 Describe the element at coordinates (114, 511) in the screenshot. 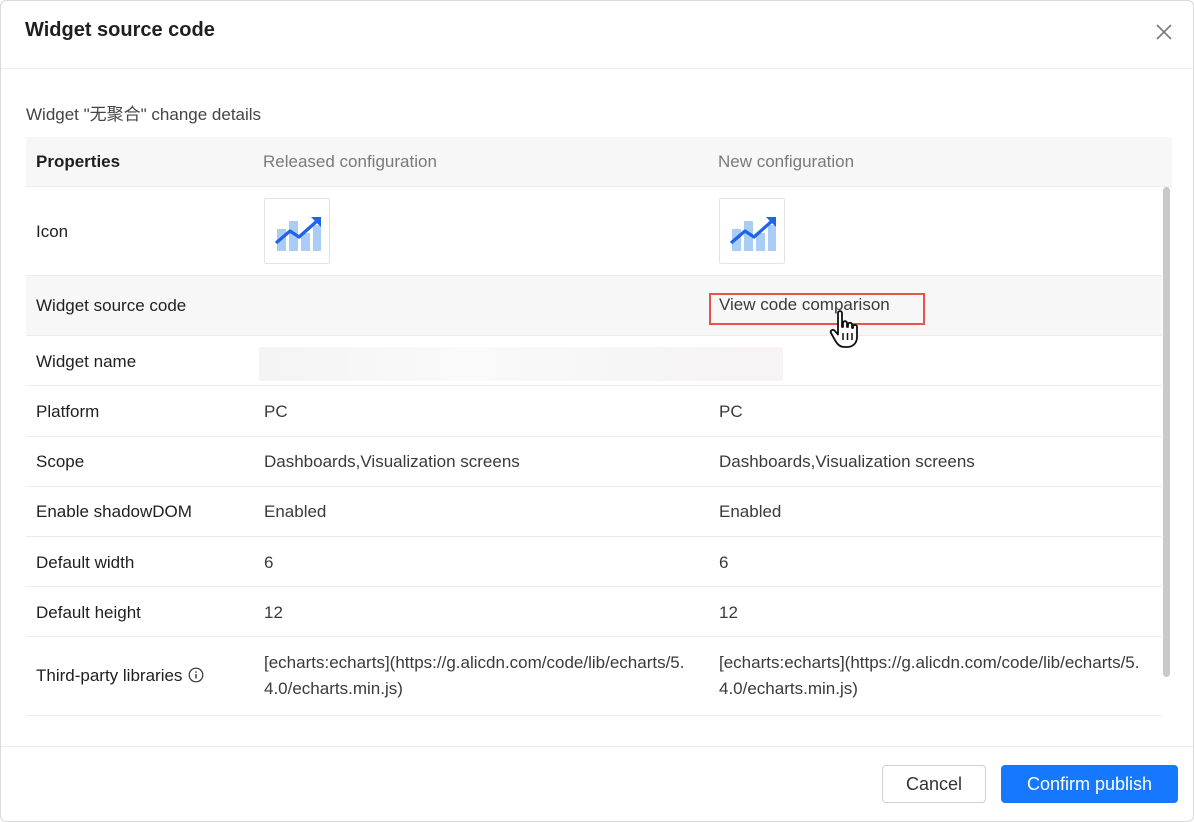

I see `row-label: Enable shadowDOM` at that location.